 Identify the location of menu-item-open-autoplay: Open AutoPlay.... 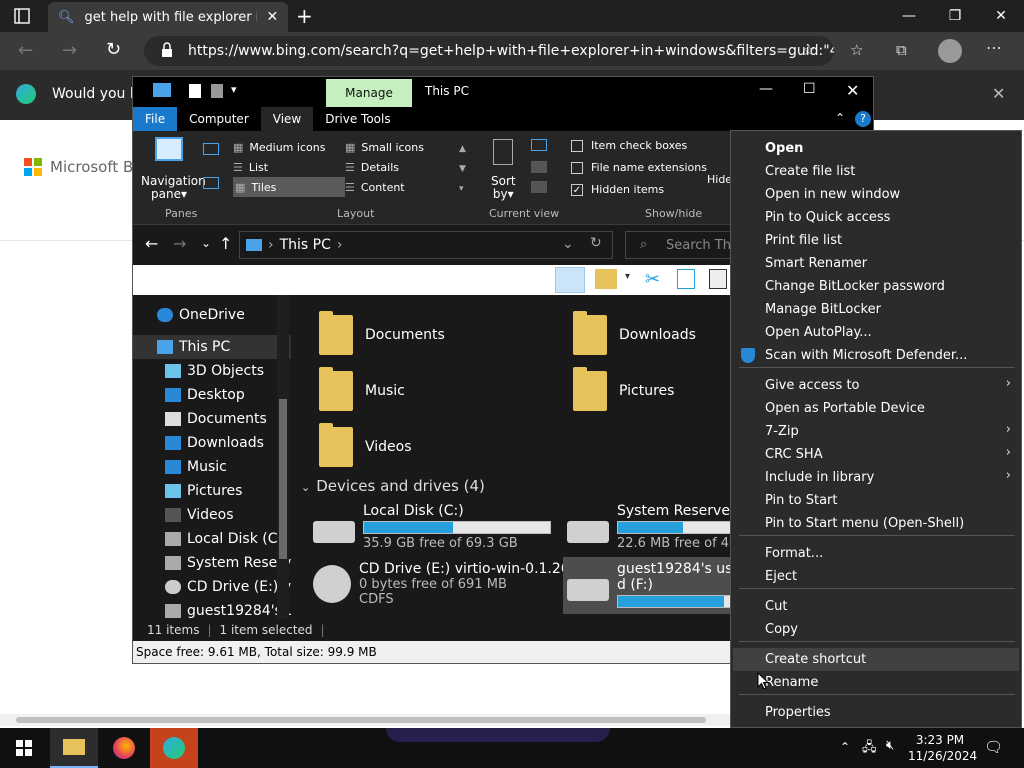
(876, 332).